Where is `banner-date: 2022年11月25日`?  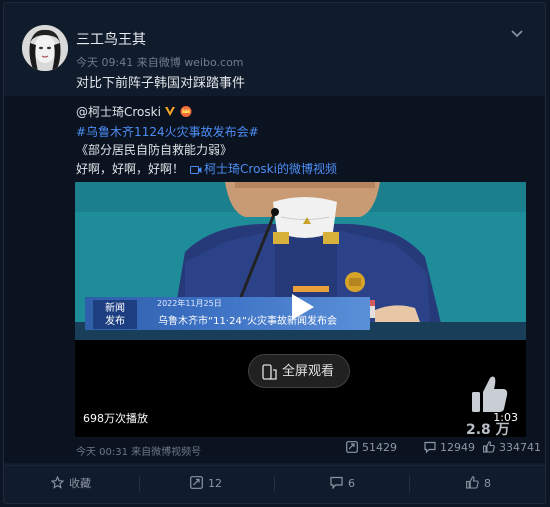 banner-date: 2022年11月25日 is located at coordinates (189, 303).